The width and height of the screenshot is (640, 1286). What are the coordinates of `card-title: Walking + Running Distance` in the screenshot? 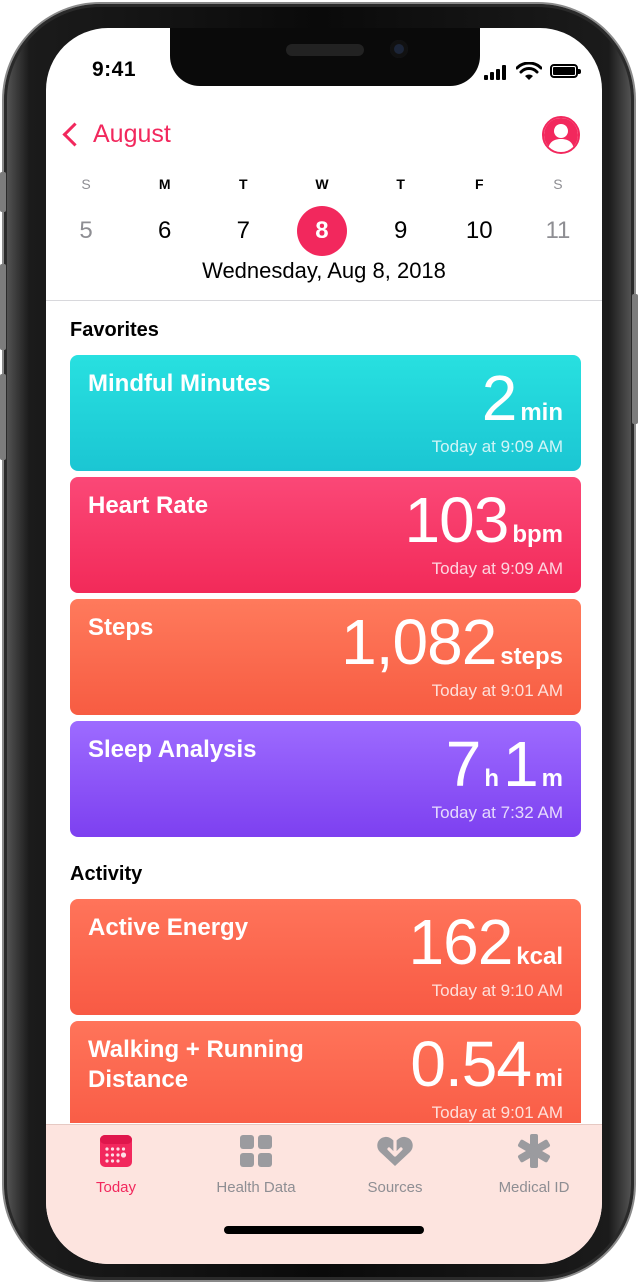 It's located at (196, 1064).